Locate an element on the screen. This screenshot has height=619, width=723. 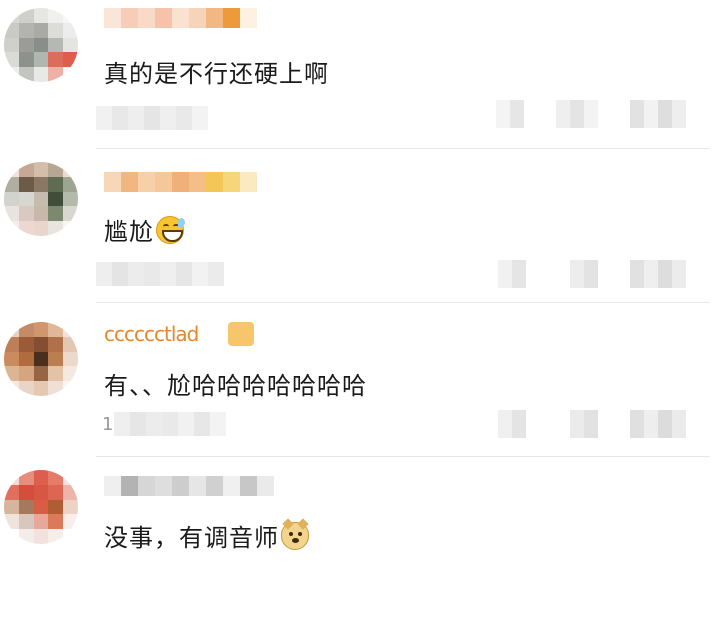
comment-text: 没事，有调音师 is located at coordinates (206, 535).